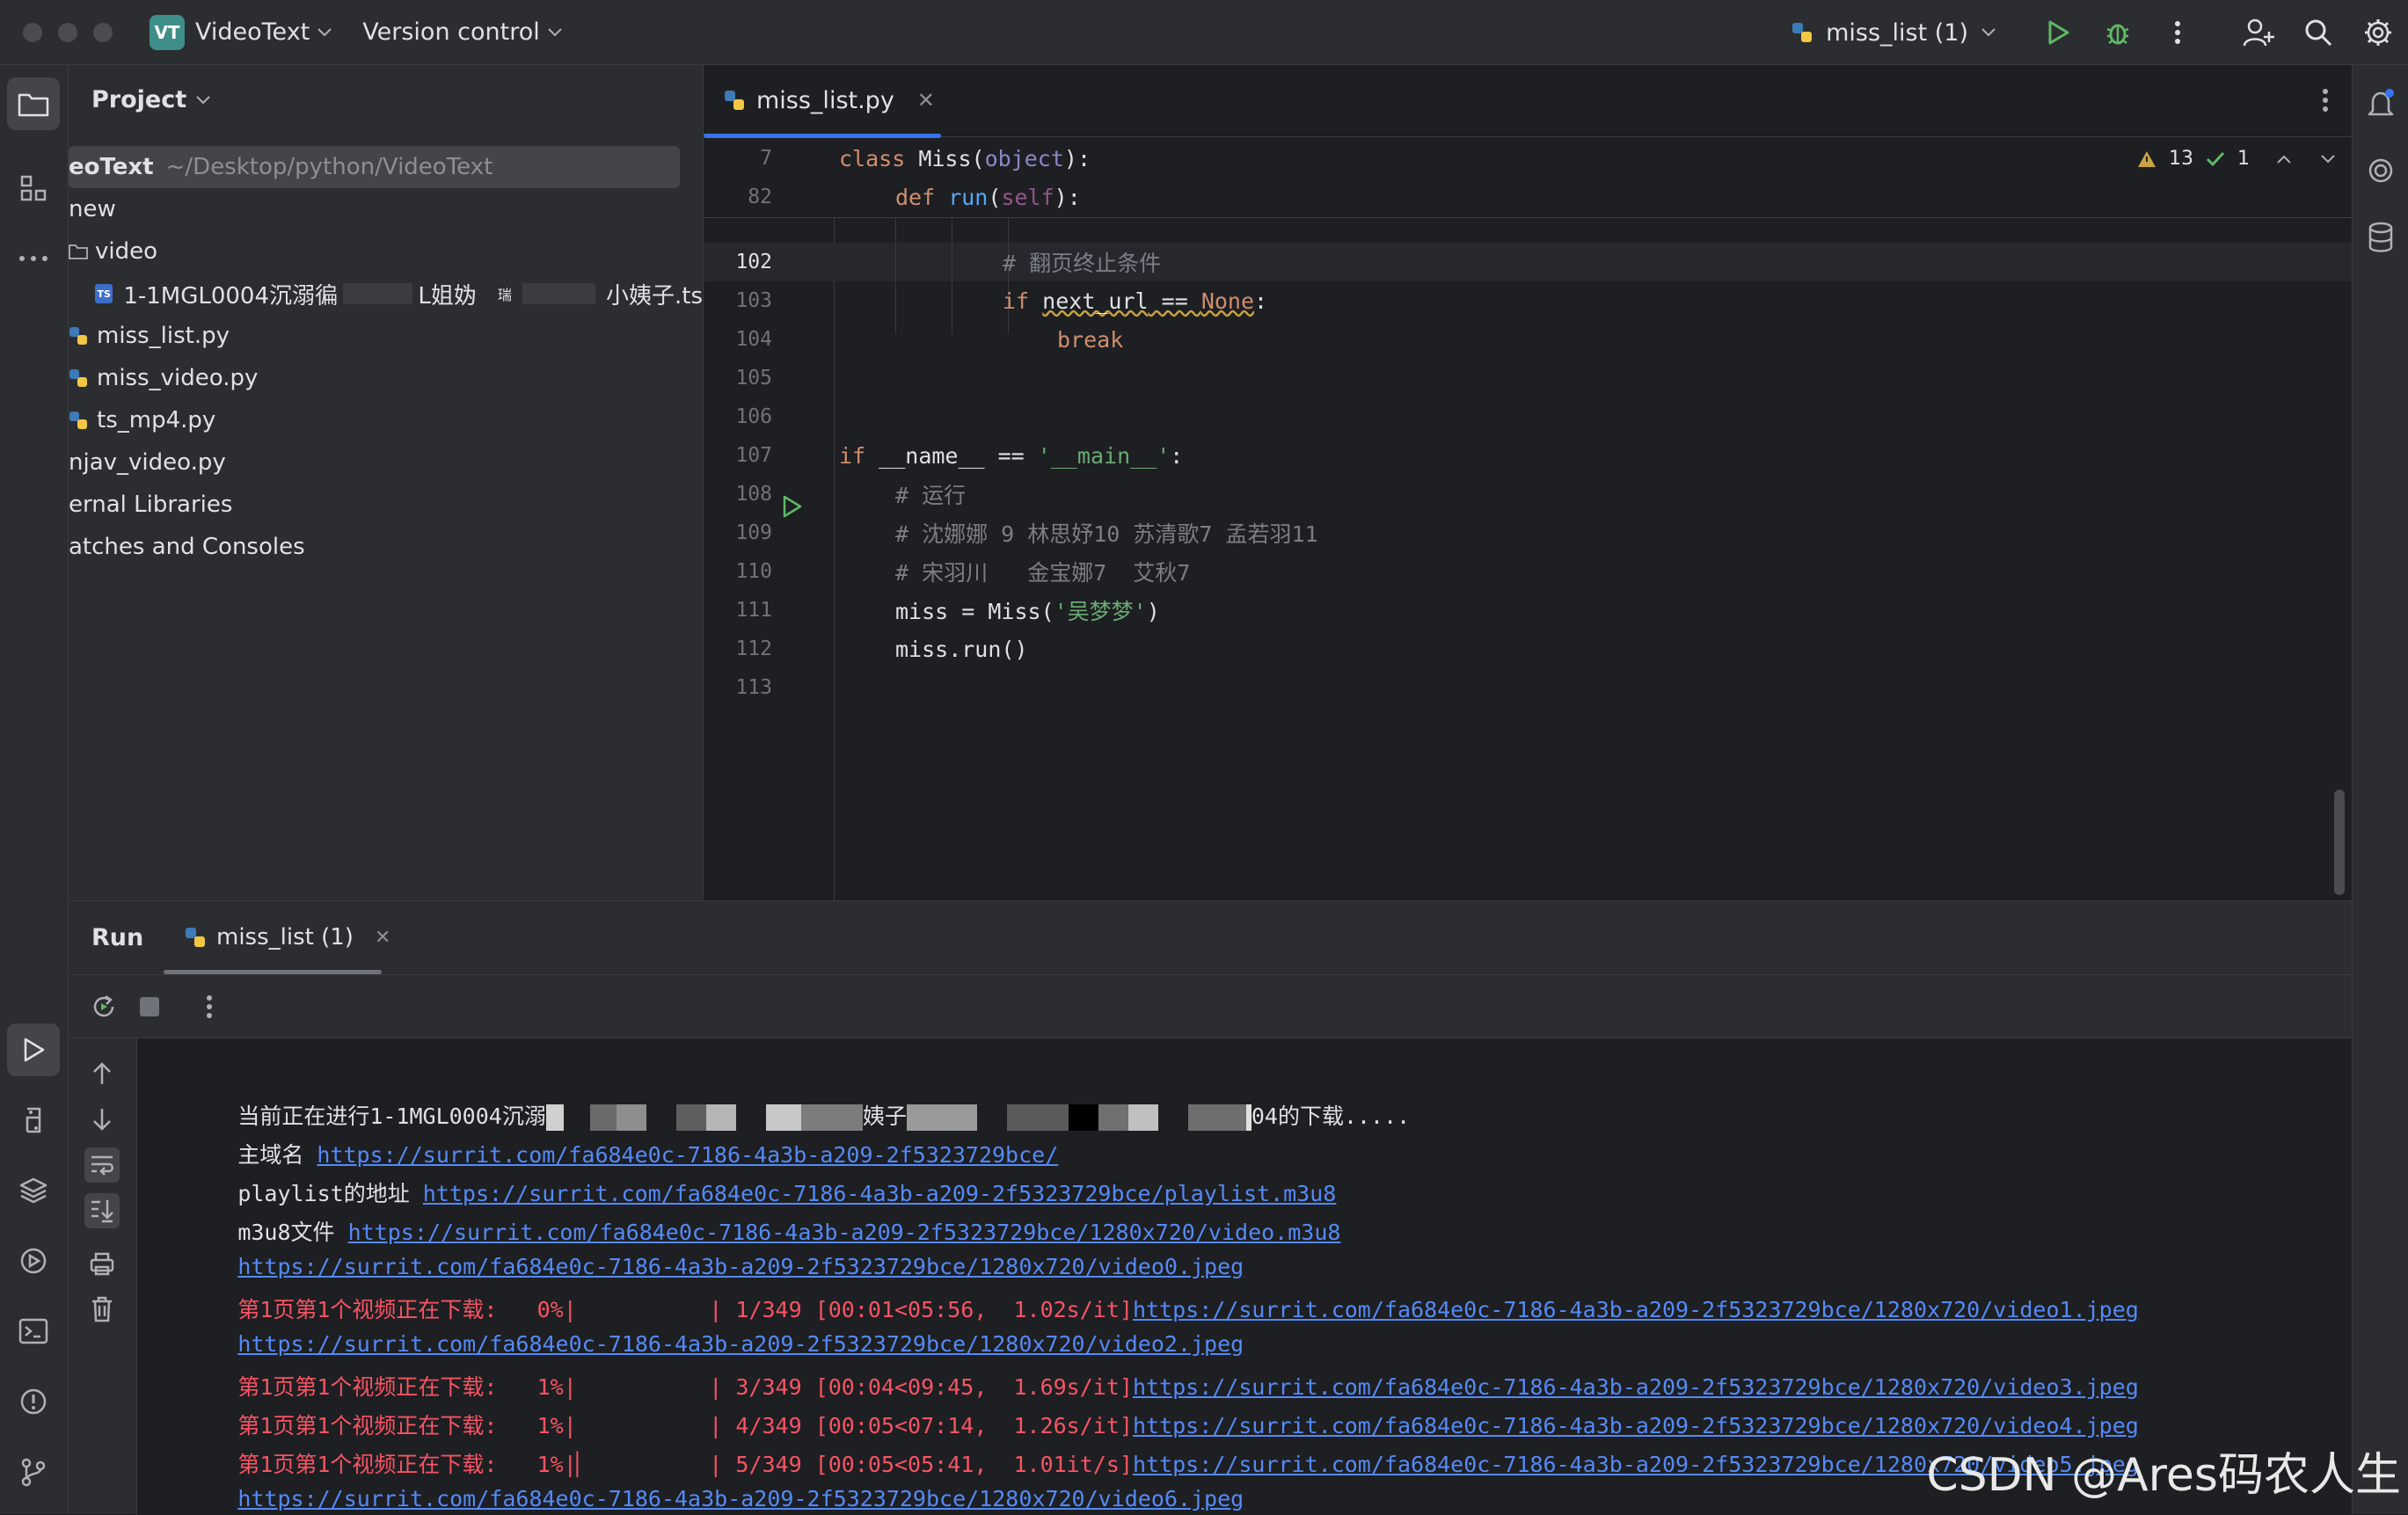  What do you see at coordinates (1227, 301) in the screenshot?
I see `keyword: None` at bounding box center [1227, 301].